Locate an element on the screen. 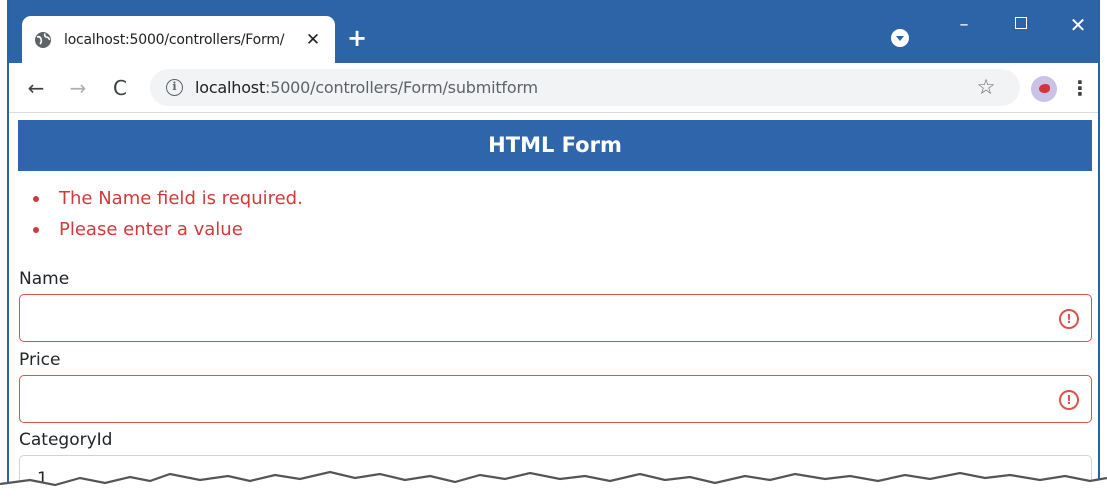  name-input: ! is located at coordinates (555, 318).